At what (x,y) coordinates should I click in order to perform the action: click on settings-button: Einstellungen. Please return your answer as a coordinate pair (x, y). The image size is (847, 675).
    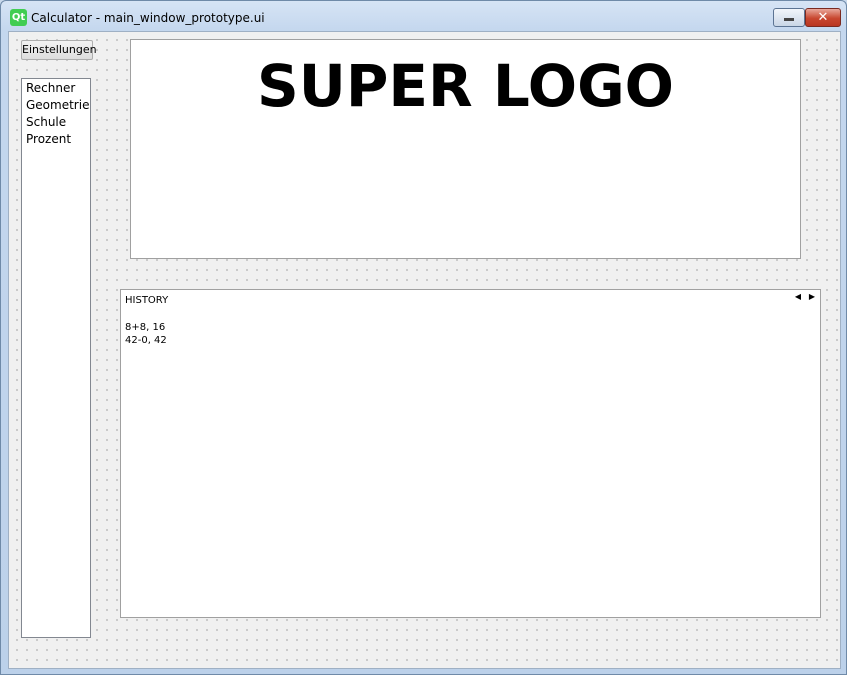
    Looking at the image, I should click on (59, 50).